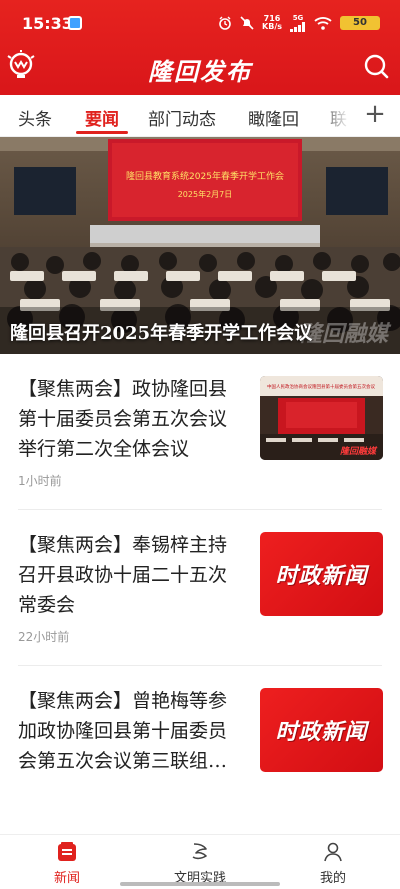 Image resolution: width=400 pixels, height=889 pixels. Describe the element at coordinates (102, 117) in the screenshot. I see `tab-major-news: 要闻` at that location.